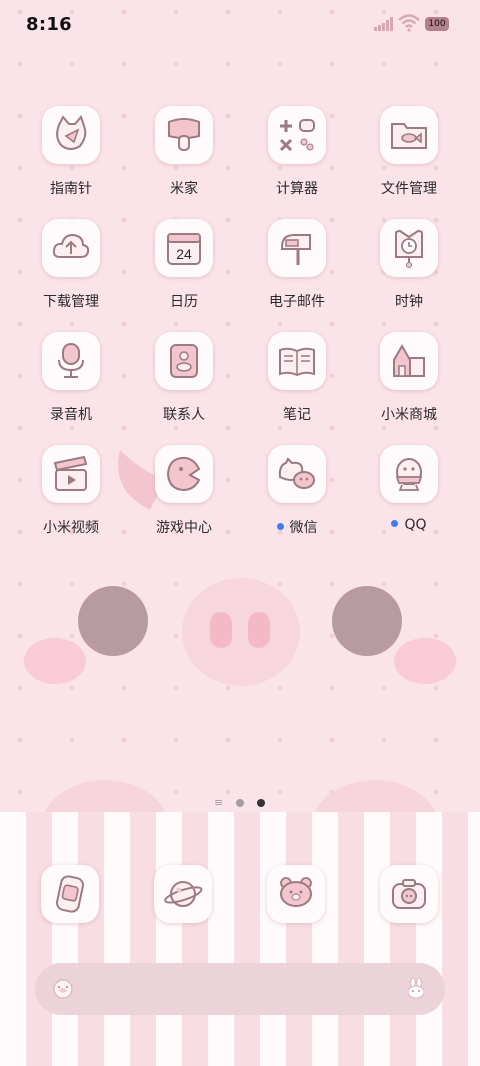 The width and height of the screenshot is (480, 1066). Describe the element at coordinates (409, 271) in the screenshot. I see `app-clock: 时钟` at that location.